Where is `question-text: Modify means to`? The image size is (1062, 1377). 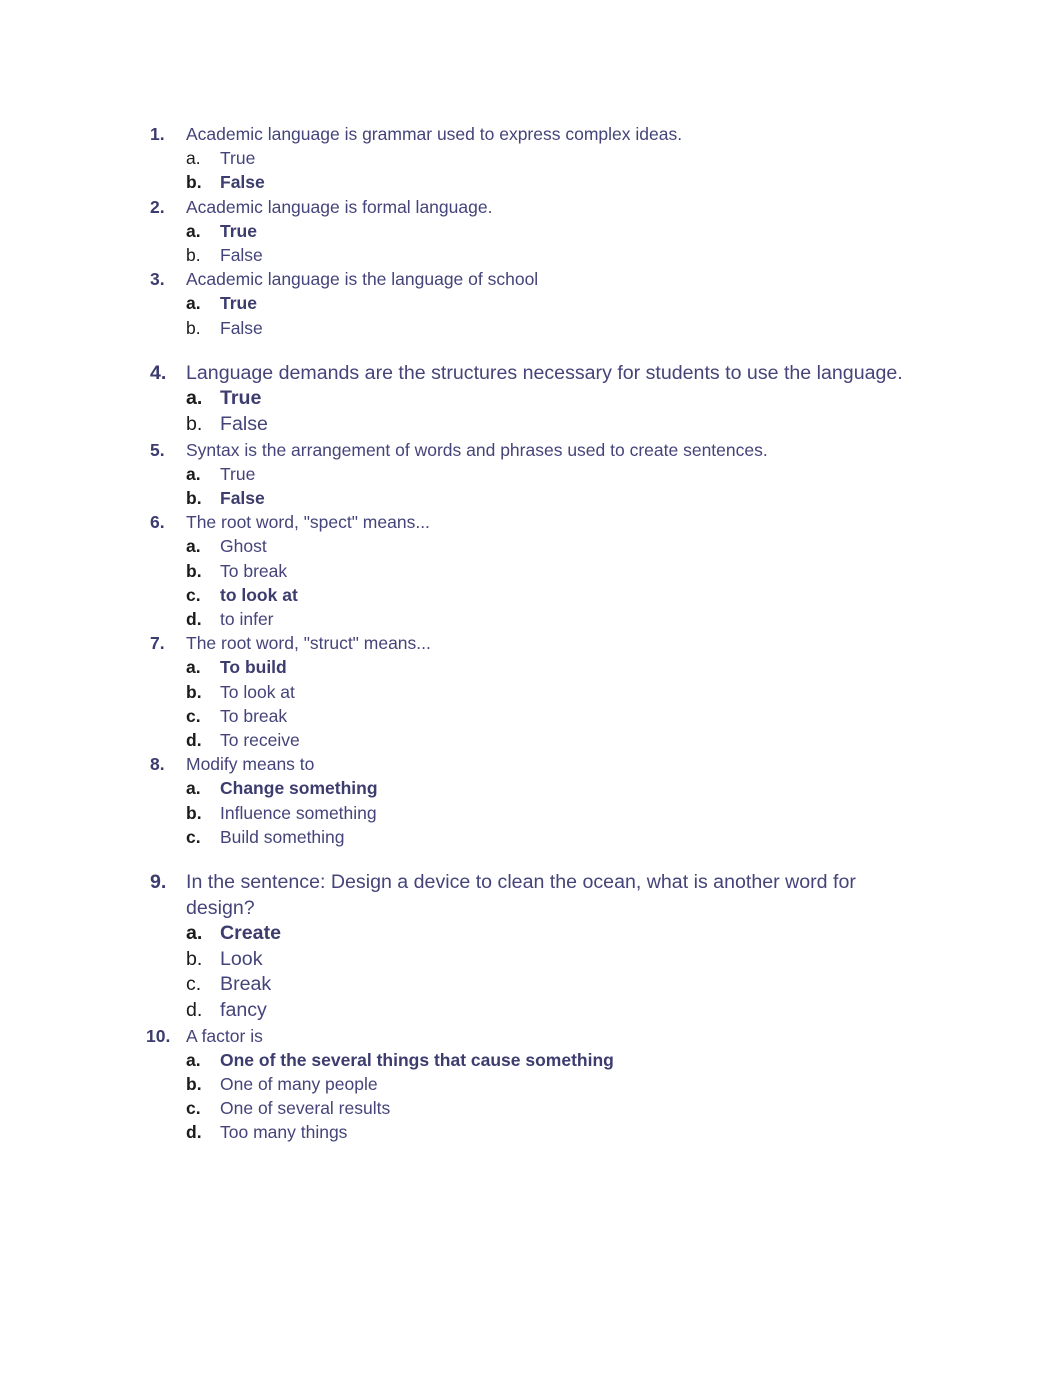
question-text: Modify means to is located at coordinates (250, 764).